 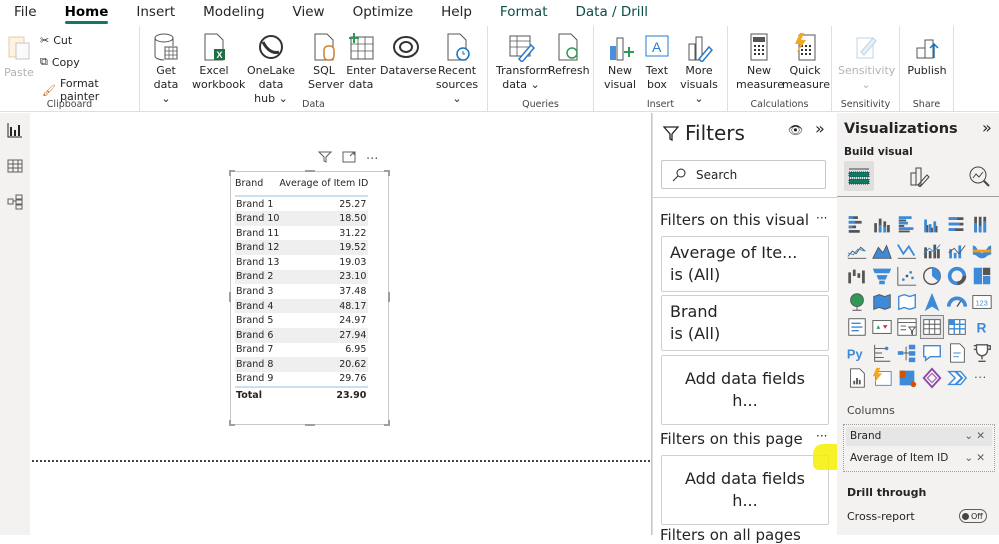 I want to click on line-column-icon, so click(x=932, y=251).